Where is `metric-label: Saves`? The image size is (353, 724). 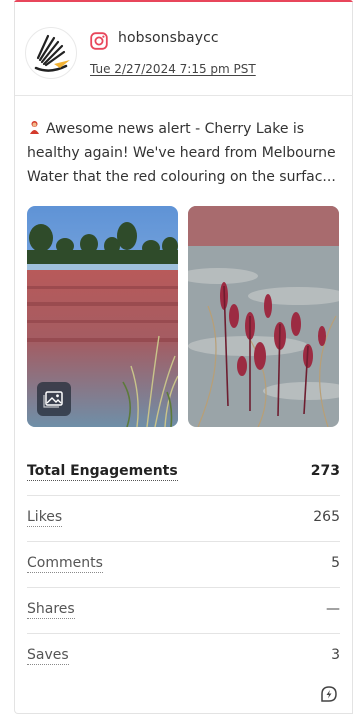
metric-label: Saves is located at coordinates (48, 655).